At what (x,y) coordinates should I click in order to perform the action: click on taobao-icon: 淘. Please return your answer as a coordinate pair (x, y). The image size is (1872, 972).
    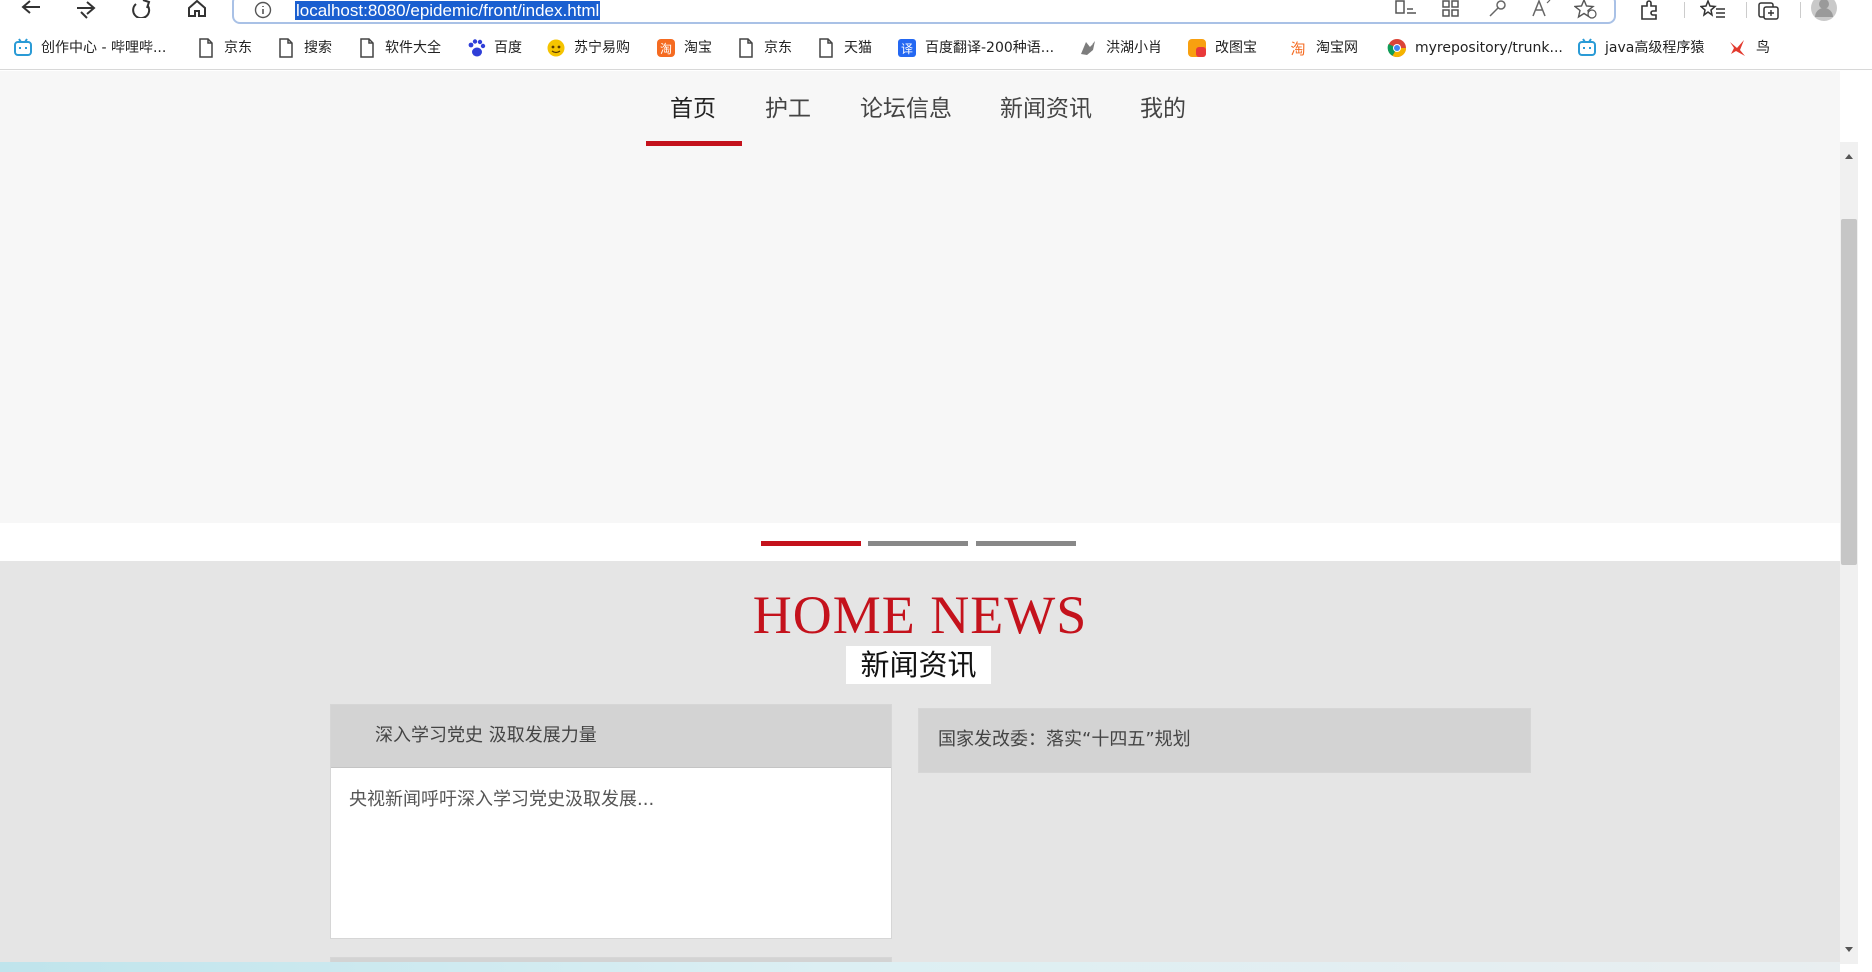
    Looking at the image, I should click on (666, 48).